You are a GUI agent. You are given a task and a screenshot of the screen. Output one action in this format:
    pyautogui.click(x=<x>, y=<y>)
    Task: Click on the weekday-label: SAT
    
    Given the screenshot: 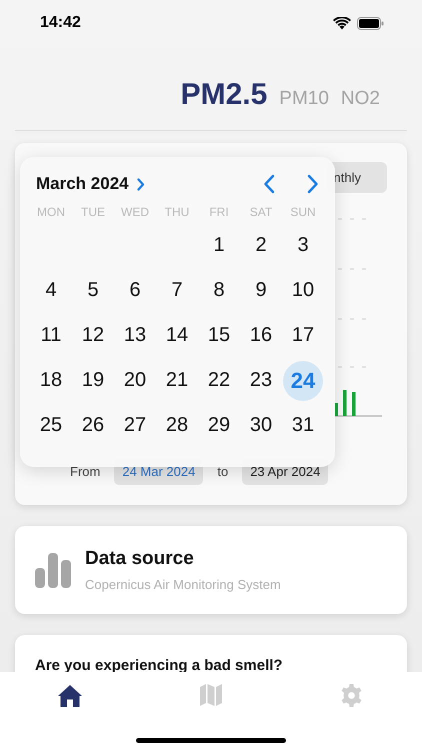 What is the action you would take?
    pyautogui.click(x=261, y=212)
    